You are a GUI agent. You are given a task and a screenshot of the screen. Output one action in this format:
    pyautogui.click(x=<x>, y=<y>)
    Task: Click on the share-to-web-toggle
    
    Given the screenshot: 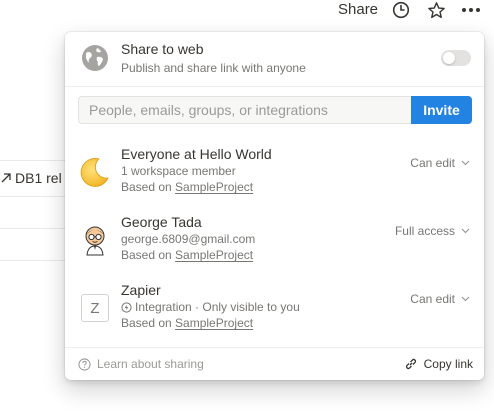 What is the action you would take?
    pyautogui.click(x=456, y=58)
    